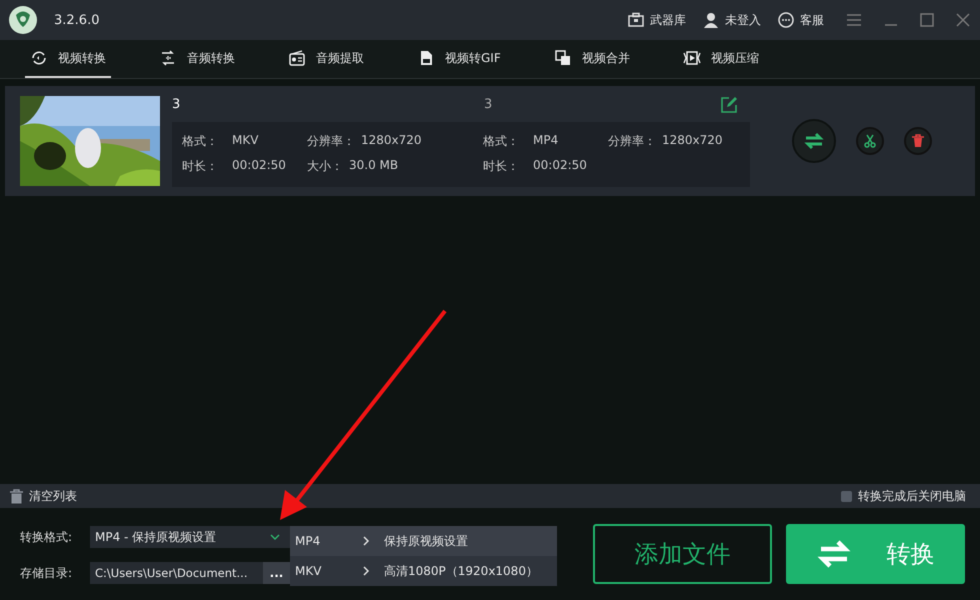 The height and width of the screenshot is (600, 980). Describe the element at coordinates (47, 573) in the screenshot. I see `field-label: 存储目录:` at that location.